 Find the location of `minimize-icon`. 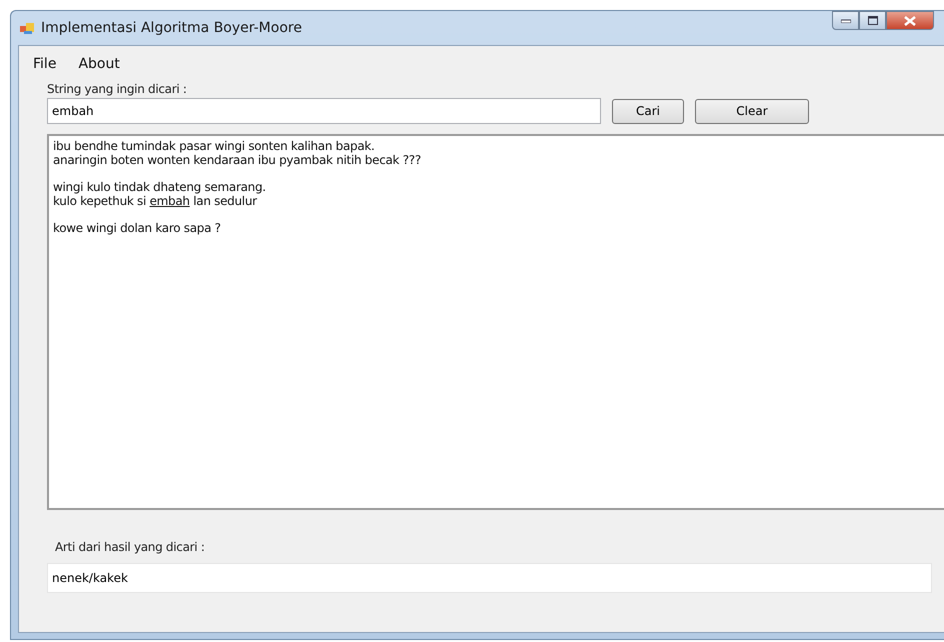

minimize-icon is located at coordinates (845, 20).